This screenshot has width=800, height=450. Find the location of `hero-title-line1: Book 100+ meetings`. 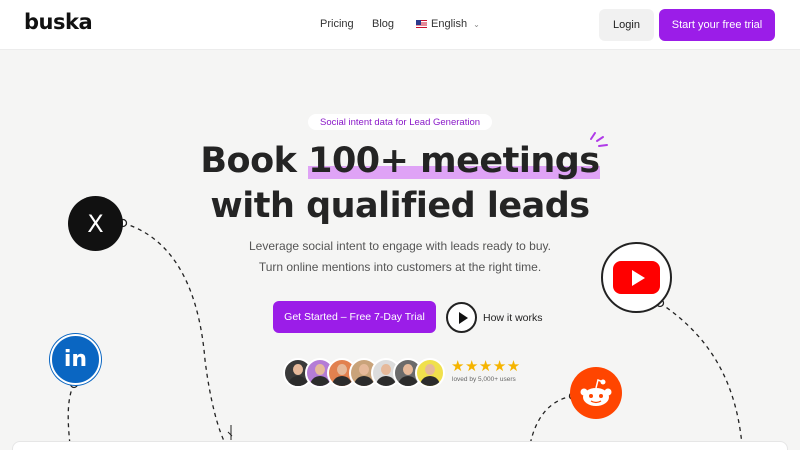

hero-title-line1: Book 100+ meetings is located at coordinates (400, 161).